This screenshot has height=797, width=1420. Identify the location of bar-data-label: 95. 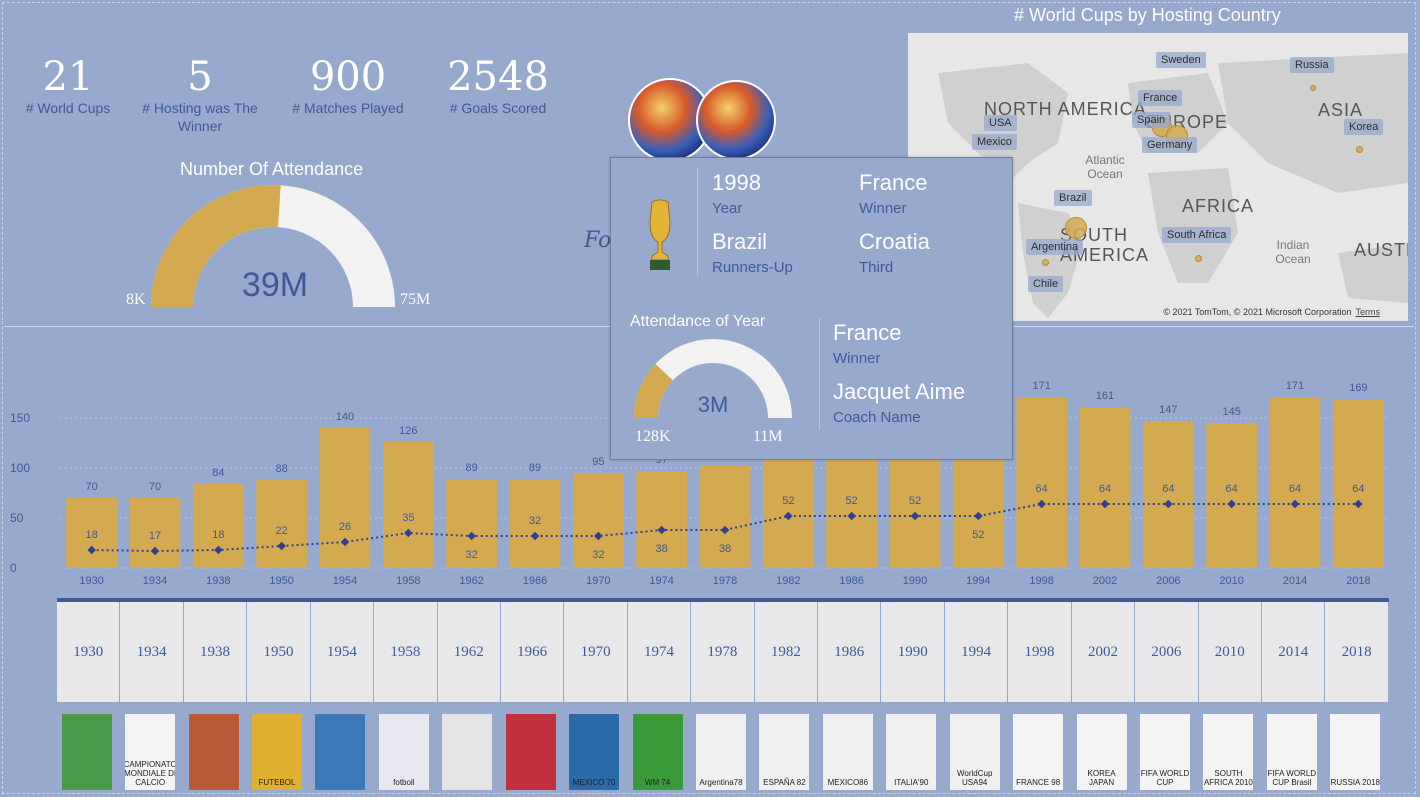
(598, 462).